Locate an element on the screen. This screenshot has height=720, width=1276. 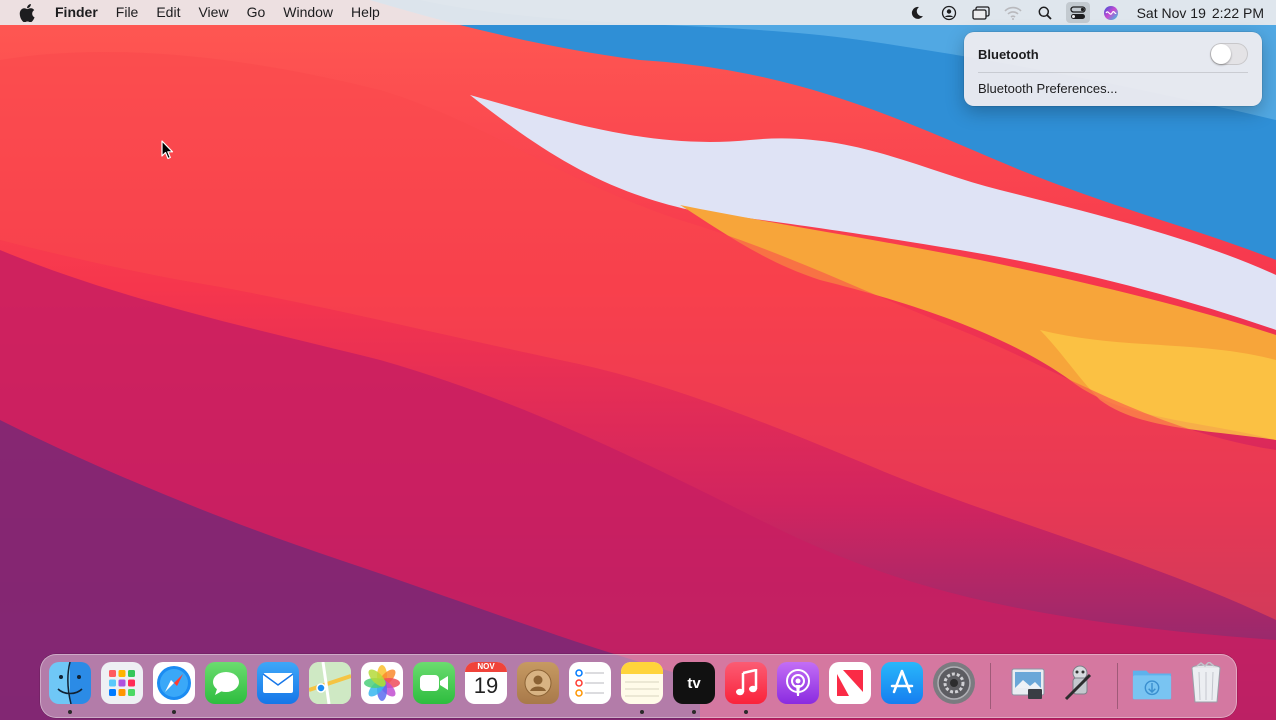
bluetooth-toggle is located at coordinates (1229, 54).